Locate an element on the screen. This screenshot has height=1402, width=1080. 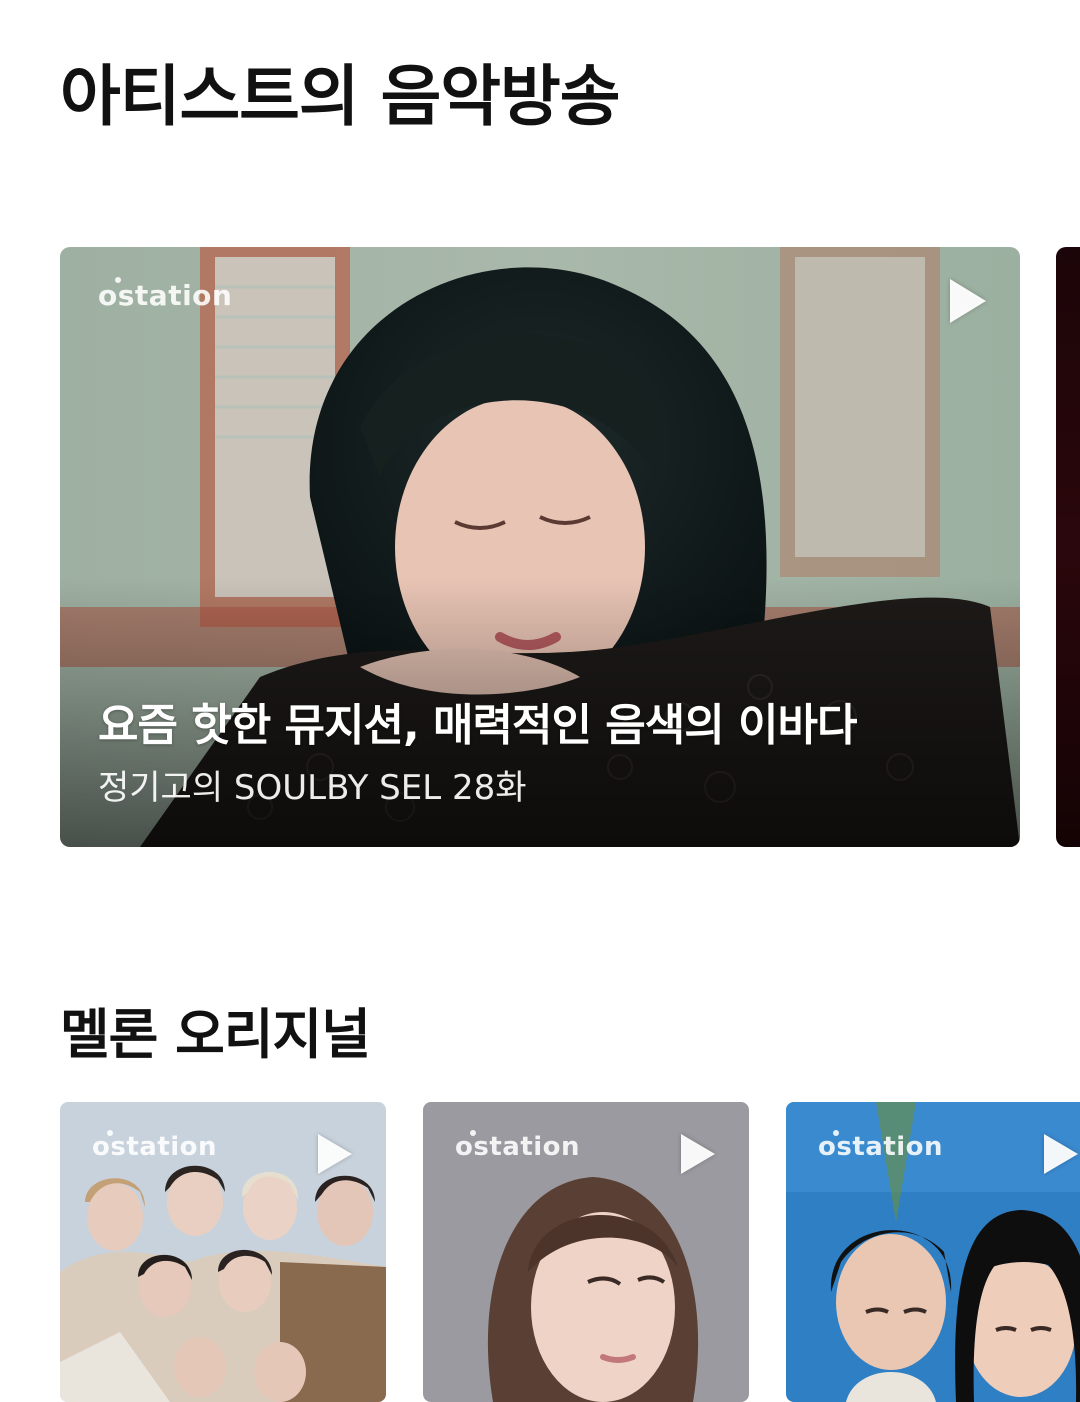
original-card-2: o station is located at coordinates (586, 1252).